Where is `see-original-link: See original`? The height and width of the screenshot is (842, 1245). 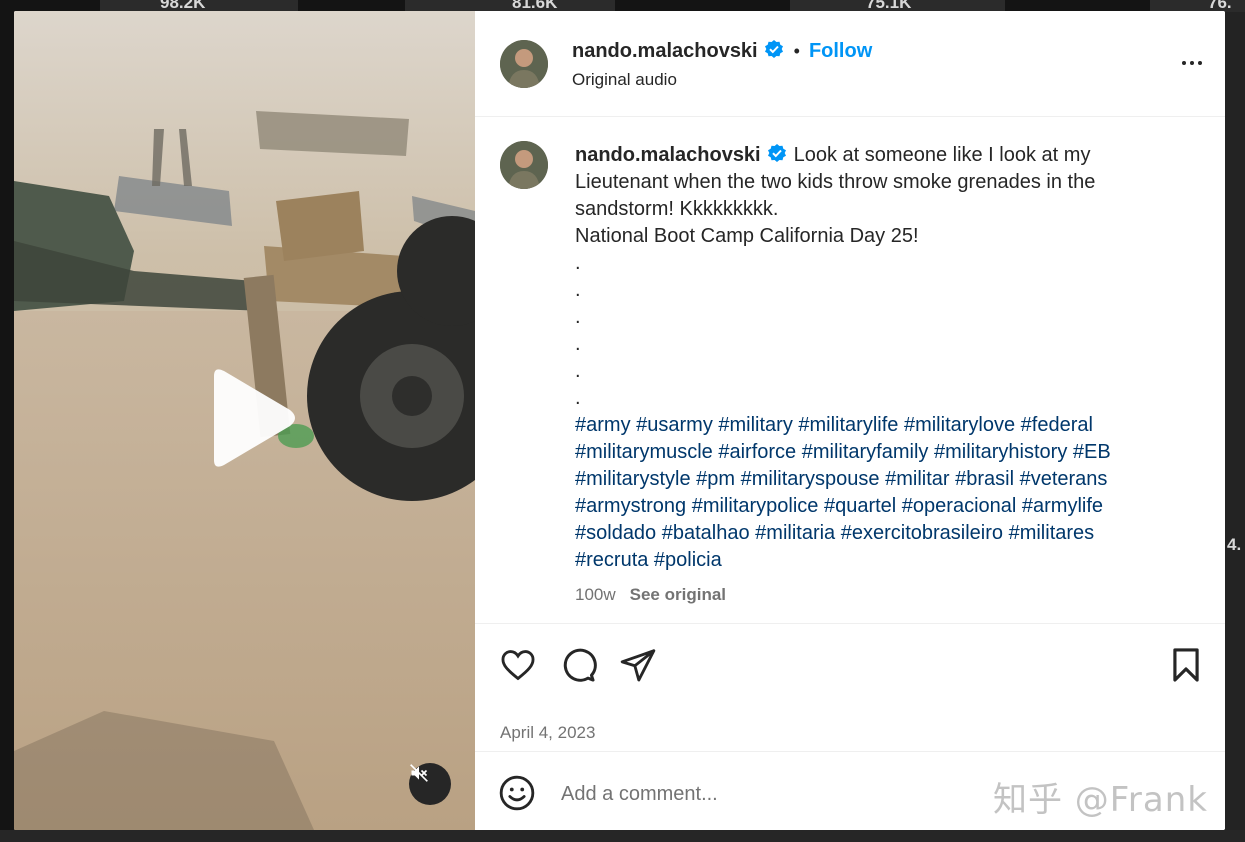
see-original-link: See original is located at coordinates (678, 594).